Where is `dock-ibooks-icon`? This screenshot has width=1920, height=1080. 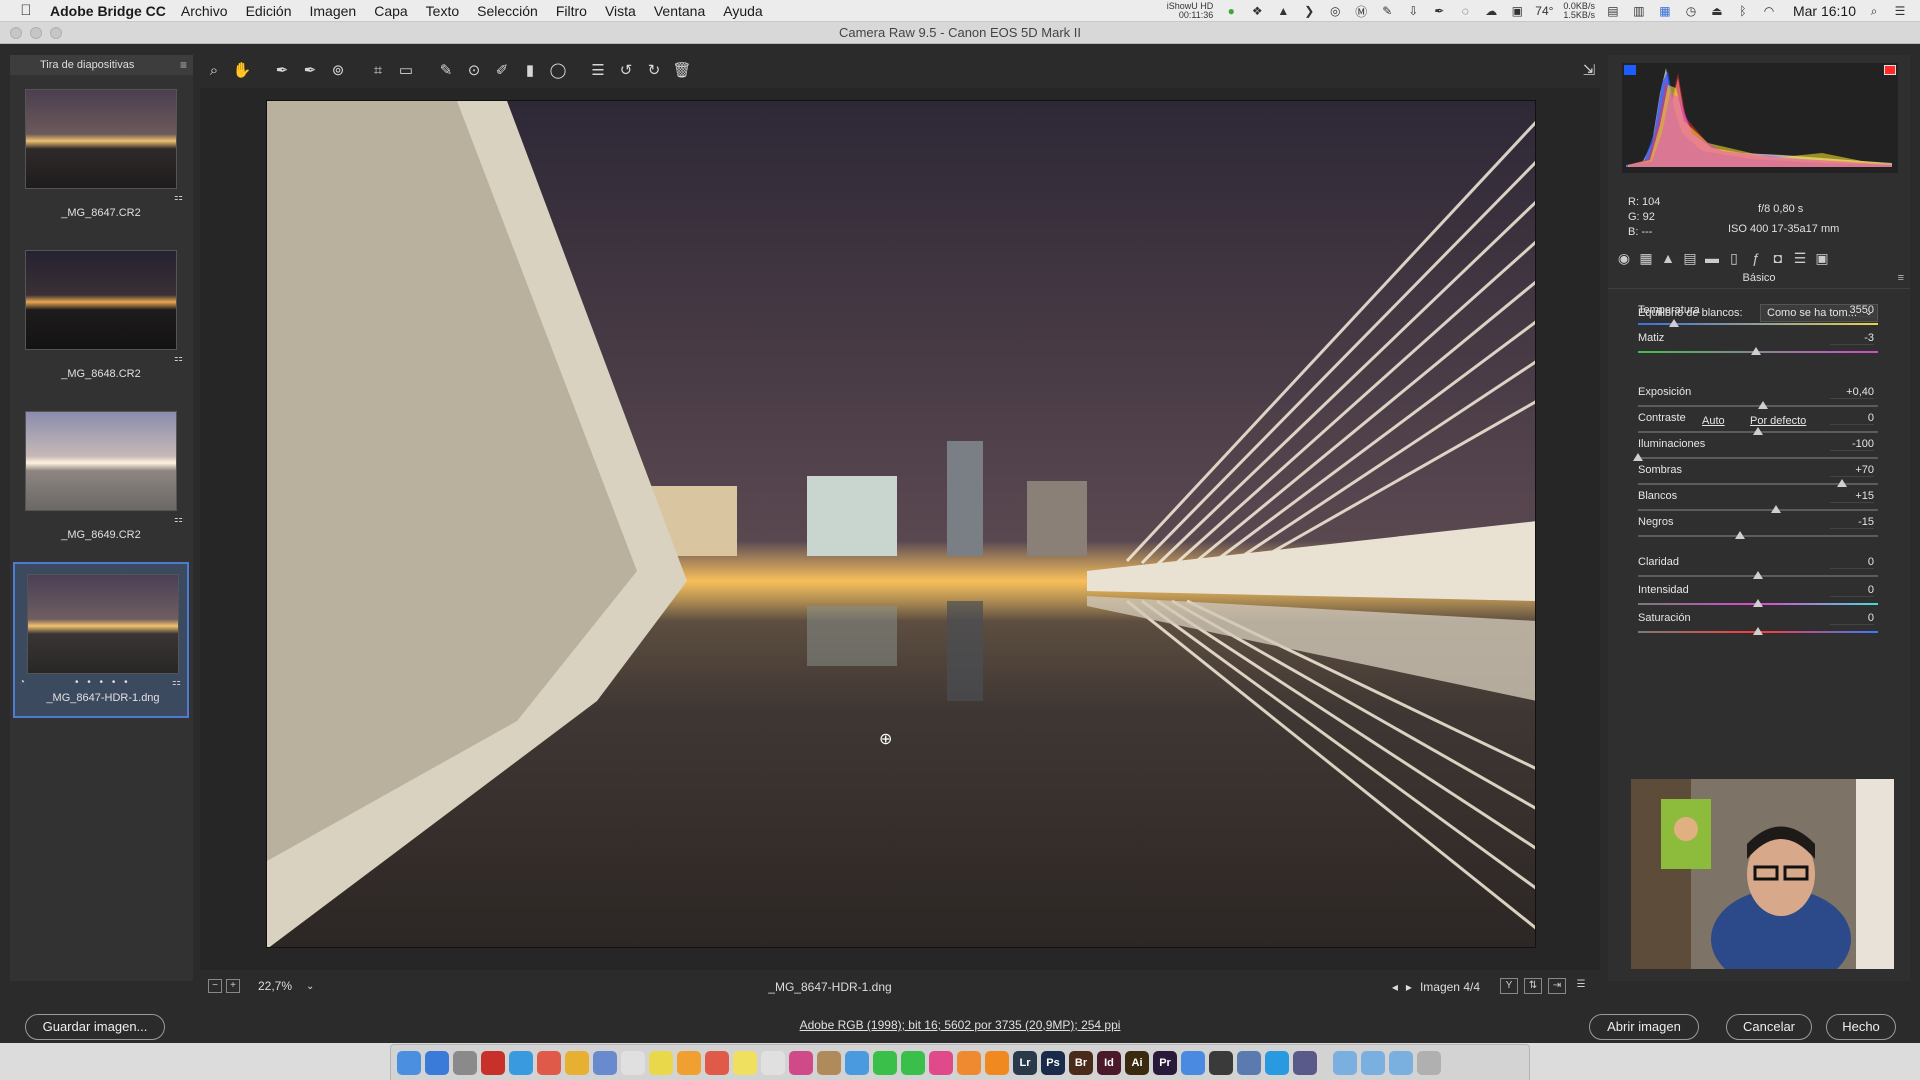 dock-ibooks-icon is located at coordinates (969, 1062).